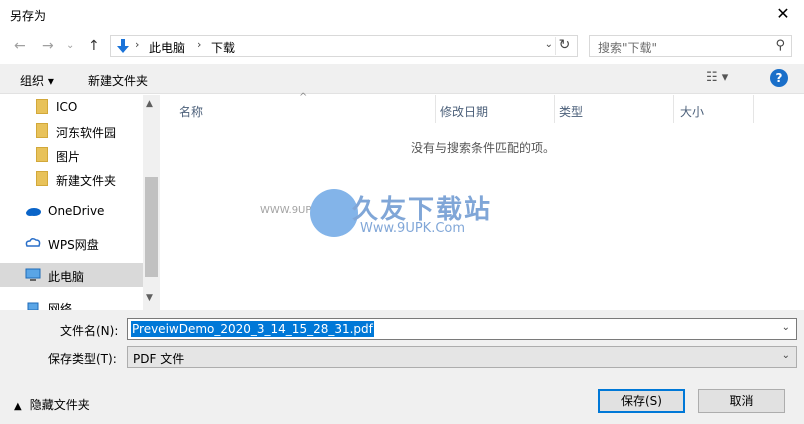 The width and height of the screenshot is (804, 424). What do you see at coordinates (780, 45) in the screenshot?
I see `search-icon: ⚲` at bounding box center [780, 45].